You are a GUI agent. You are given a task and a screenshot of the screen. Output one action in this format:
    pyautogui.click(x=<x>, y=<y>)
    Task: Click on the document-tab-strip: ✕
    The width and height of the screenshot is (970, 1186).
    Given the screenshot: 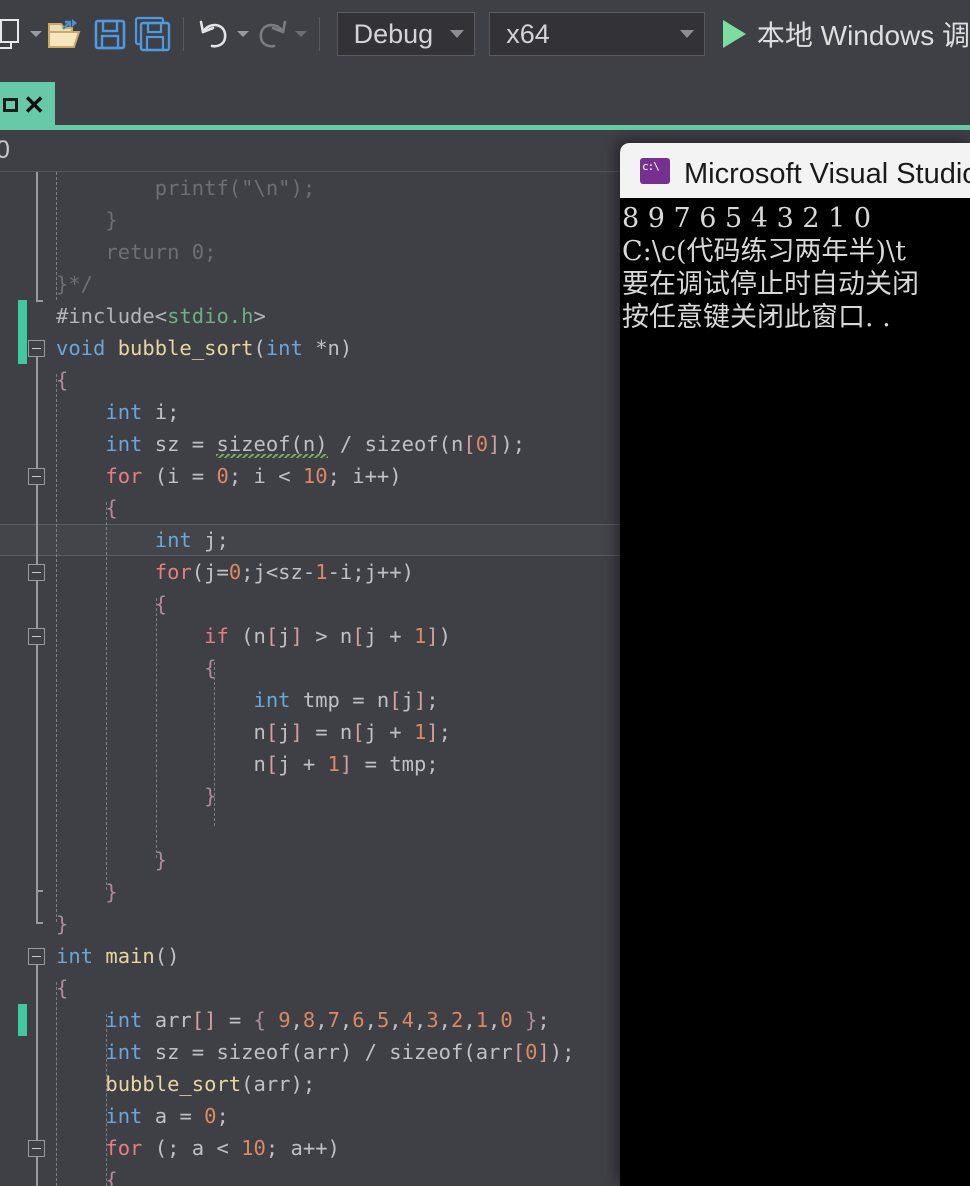 What is the action you would take?
    pyautogui.click(x=485, y=106)
    